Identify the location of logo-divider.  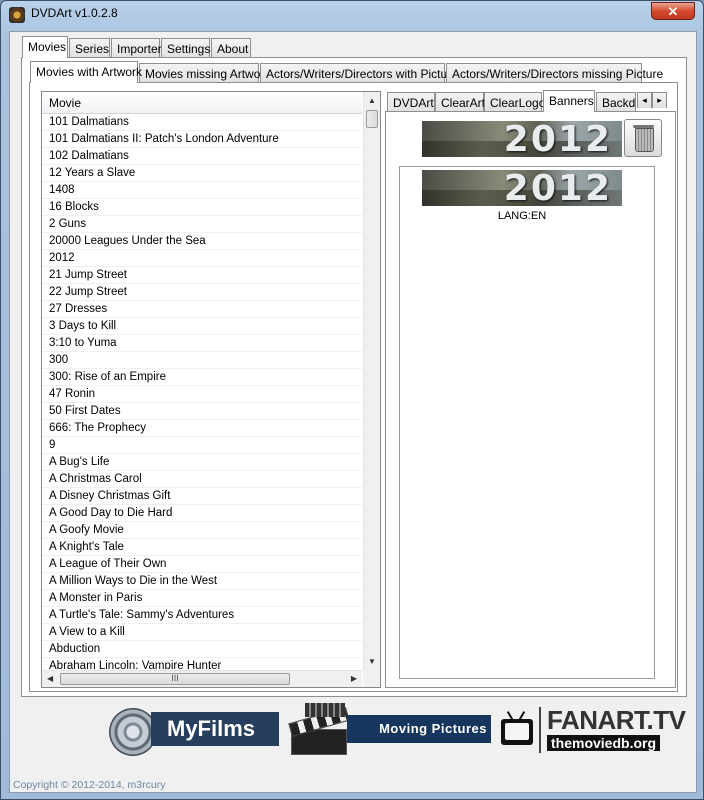
(540, 730).